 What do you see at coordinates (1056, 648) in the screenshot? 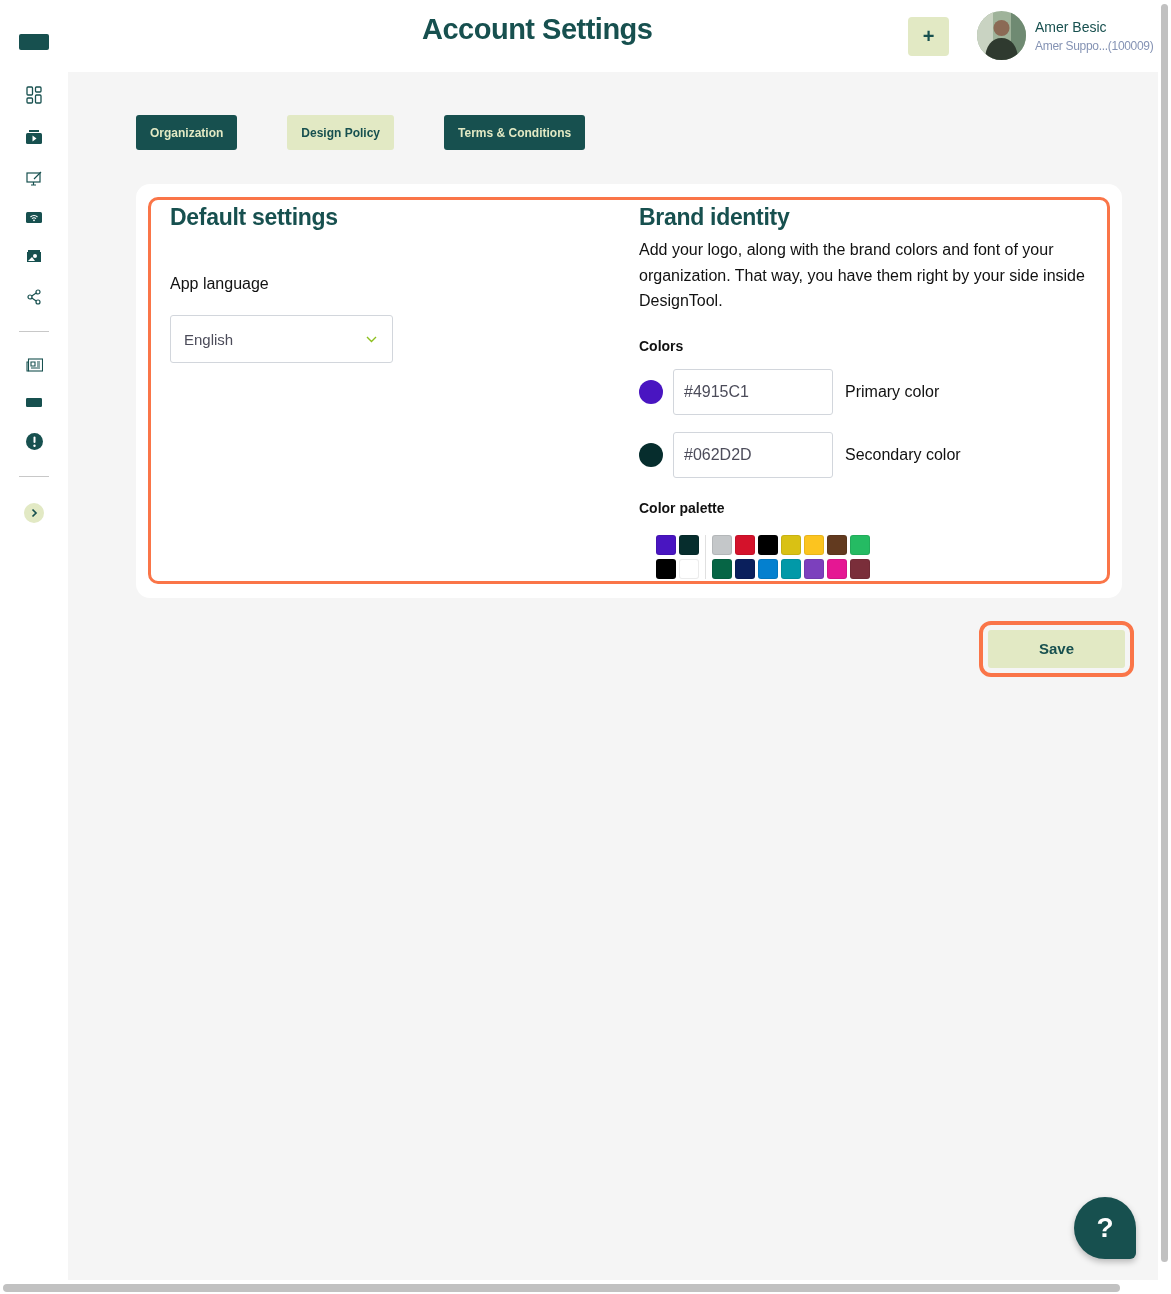
I see `save-button: Save` at bounding box center [1056, 648].